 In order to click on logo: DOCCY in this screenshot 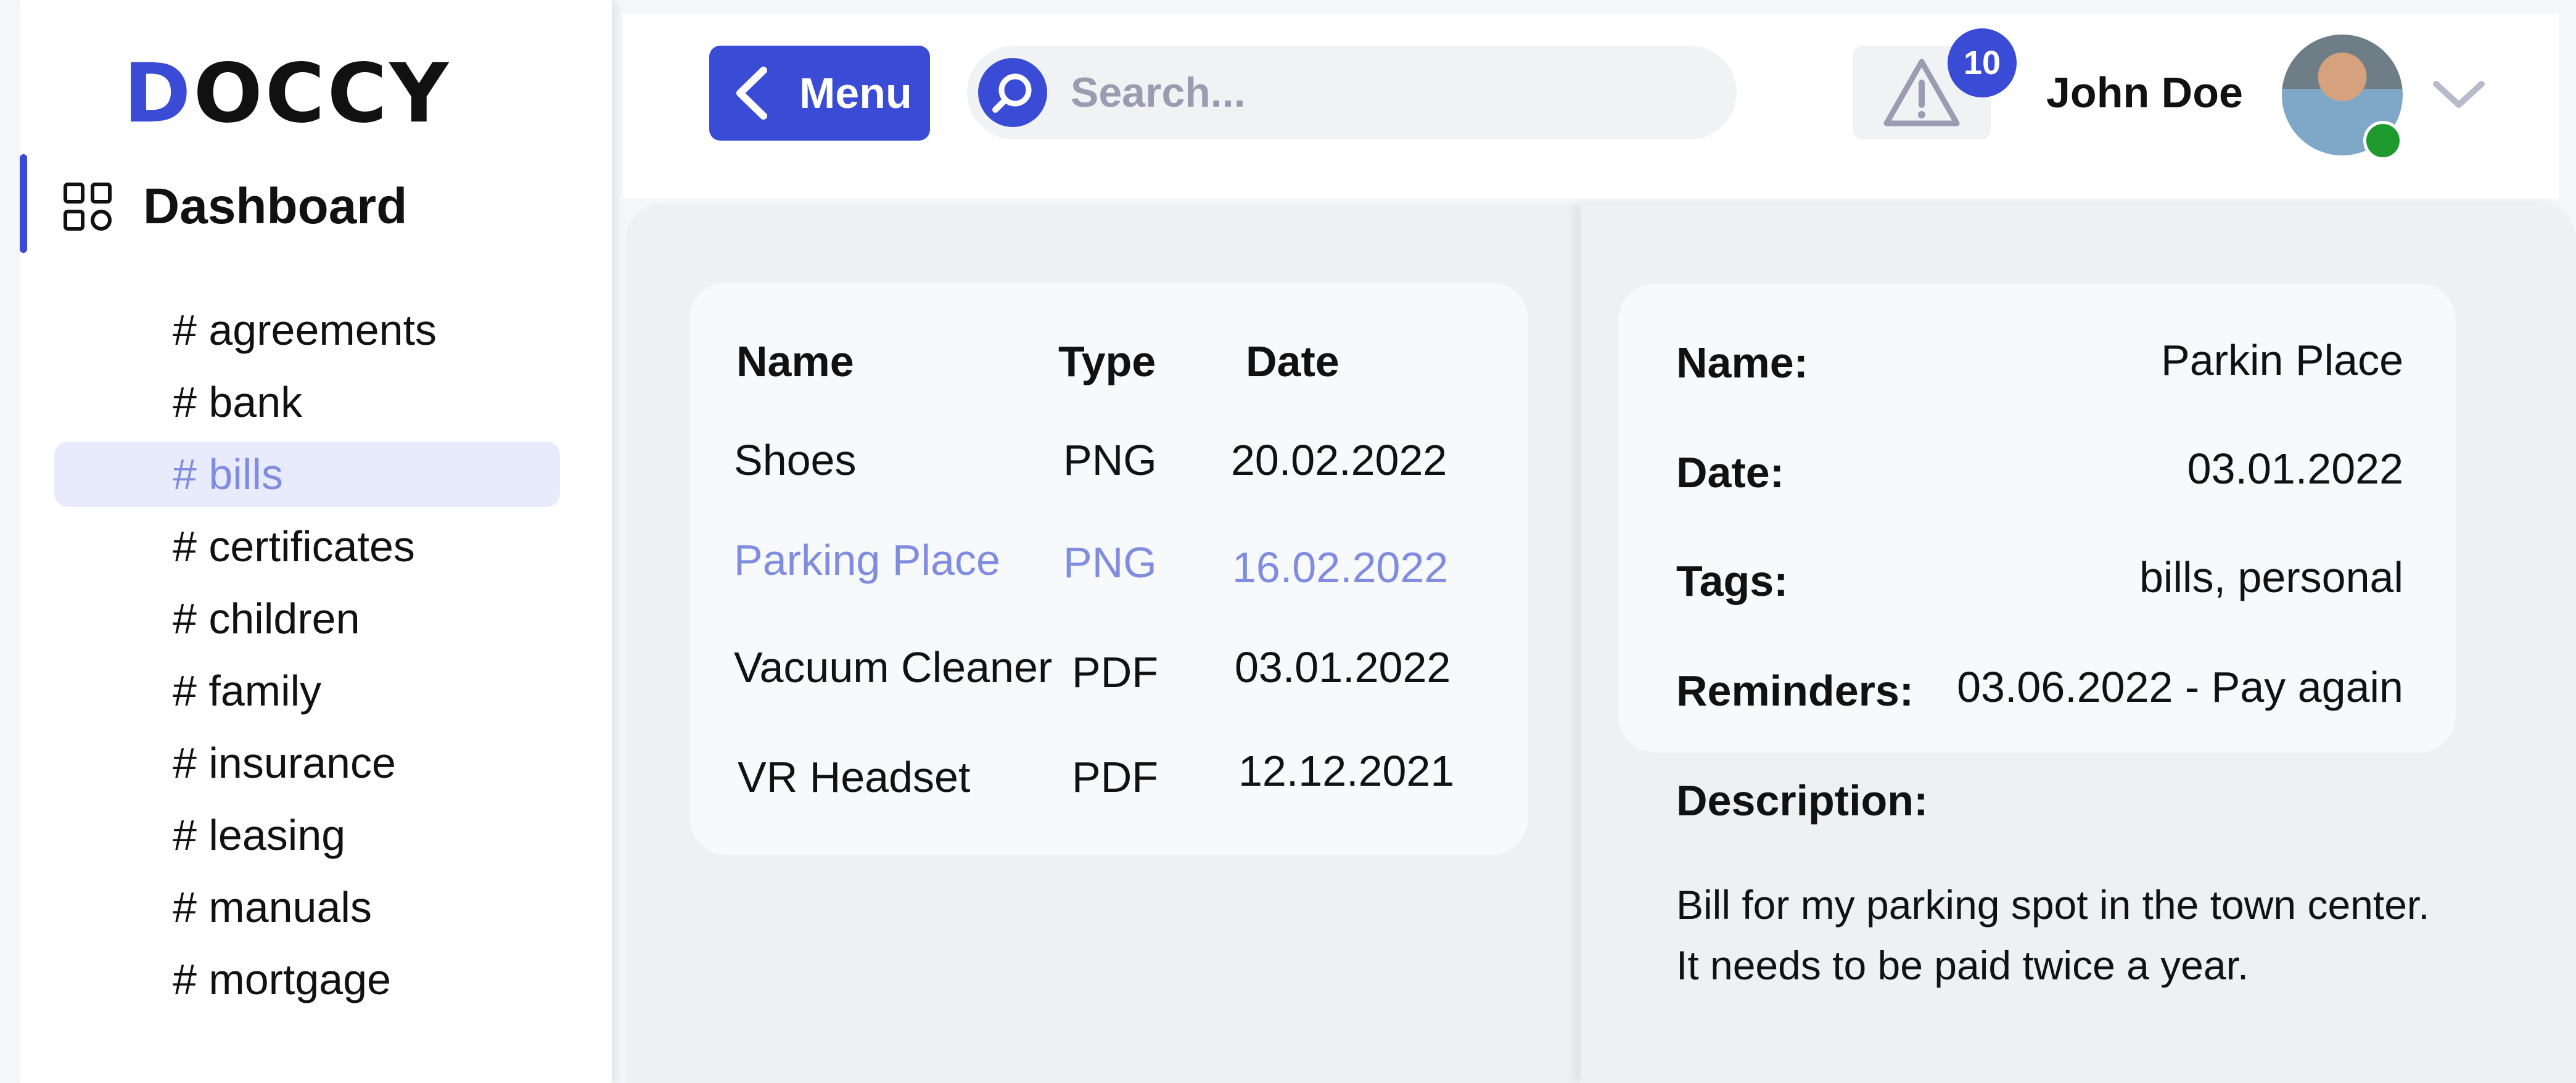, I will do `click(287, 93)`.